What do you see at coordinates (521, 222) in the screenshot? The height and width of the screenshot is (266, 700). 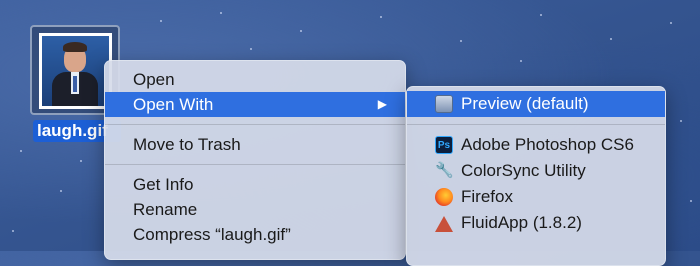 I see `submenu-item-label: FluidApp (1.8.2)` at bounding box center [521, 222].